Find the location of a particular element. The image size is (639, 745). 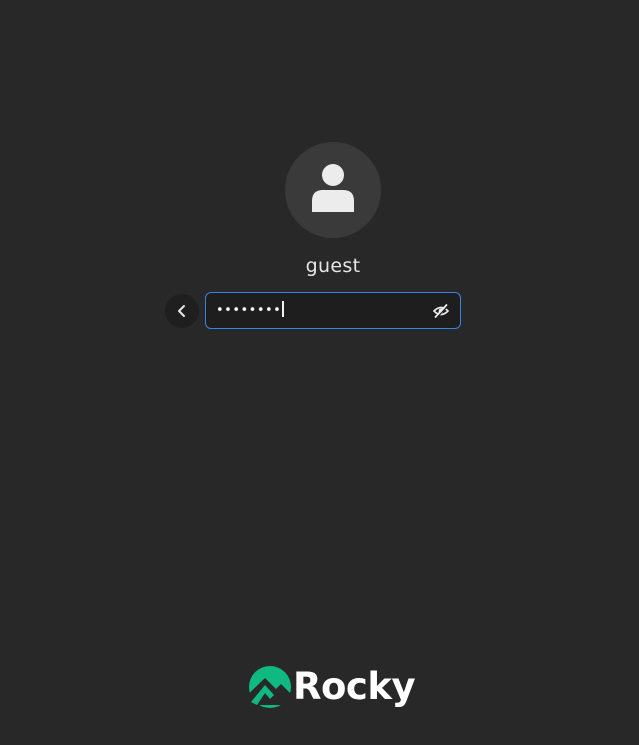

rocky-logo: Rocky is located at coordinates (335, 688).